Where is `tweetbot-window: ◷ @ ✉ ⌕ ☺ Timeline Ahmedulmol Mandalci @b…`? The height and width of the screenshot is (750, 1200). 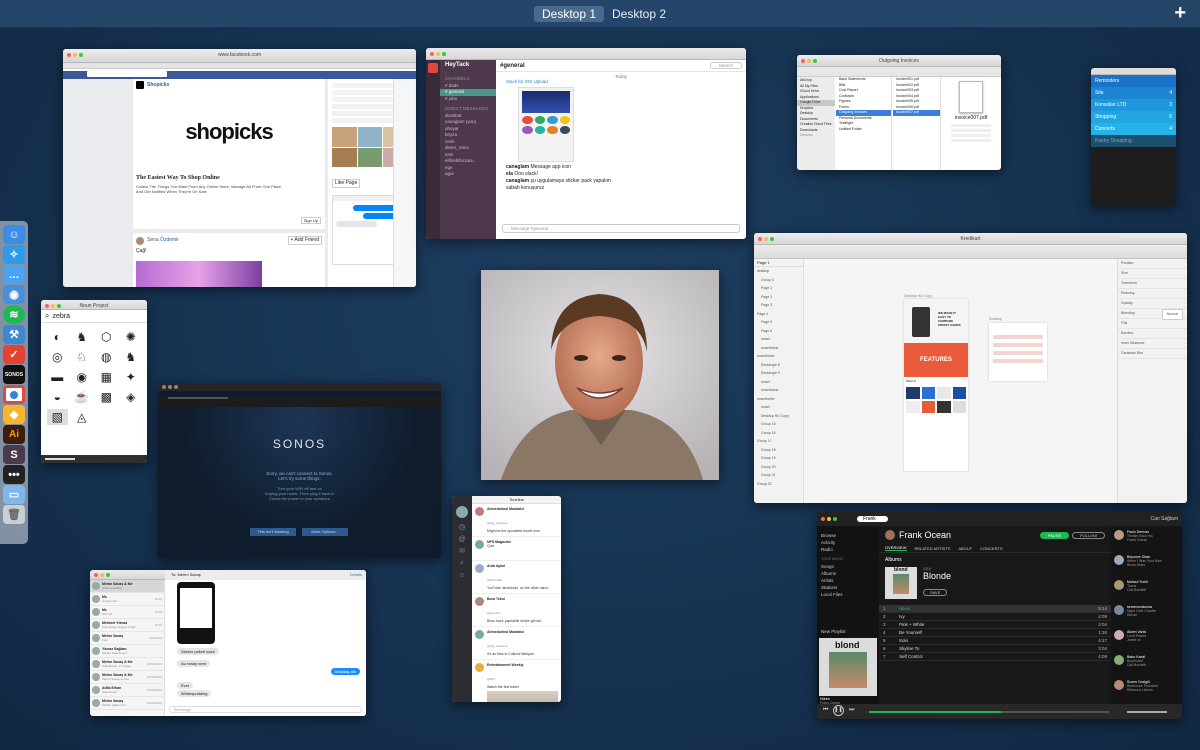
tweetbot-window: ◷ @ ✉ ⌕ ☺ Timeline Ahmedulmol Mandalci @b… is located at coordinates (506, 599).